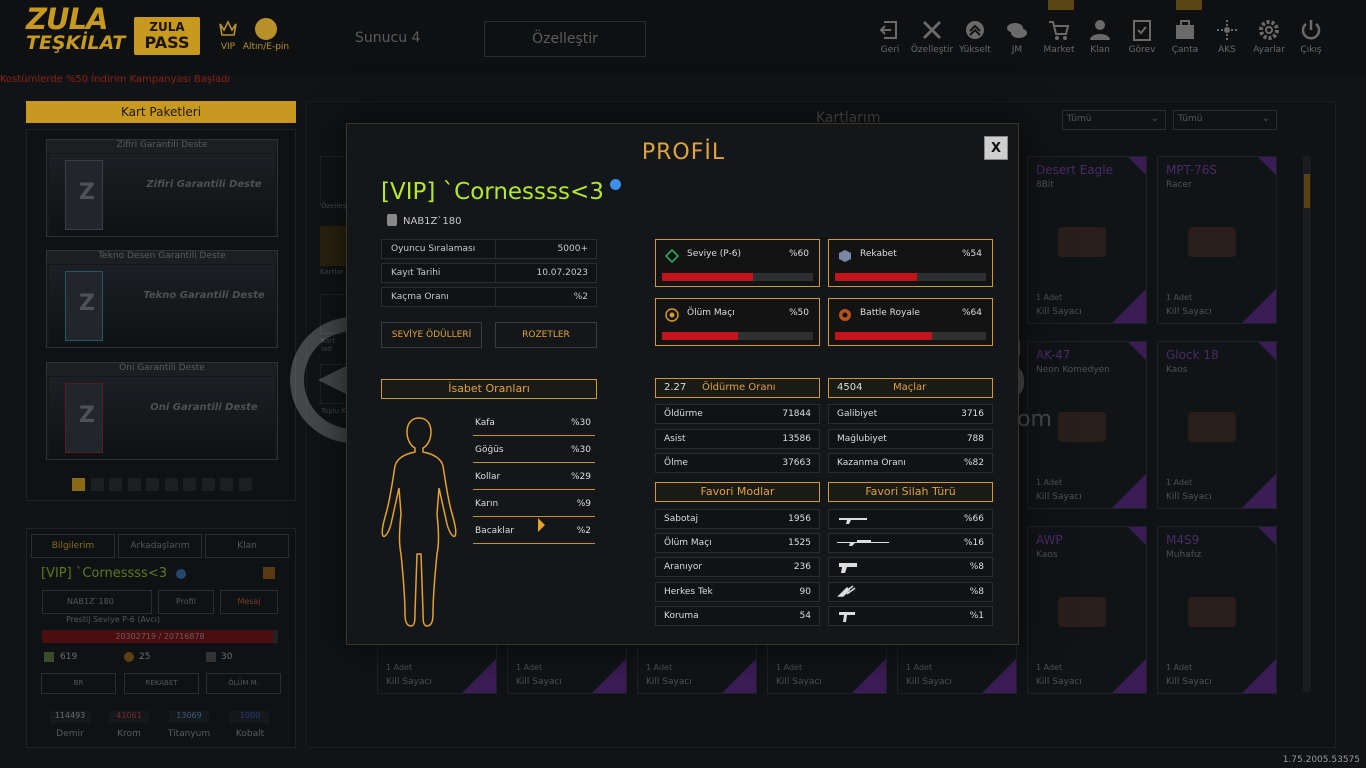 Image resolution: width=1366 pixels, height=768 pixels. What do you see at coordinates (1227, 36) in the screenshot?
I see `nav-aks: AKS` at bounding box center [1227, 36].